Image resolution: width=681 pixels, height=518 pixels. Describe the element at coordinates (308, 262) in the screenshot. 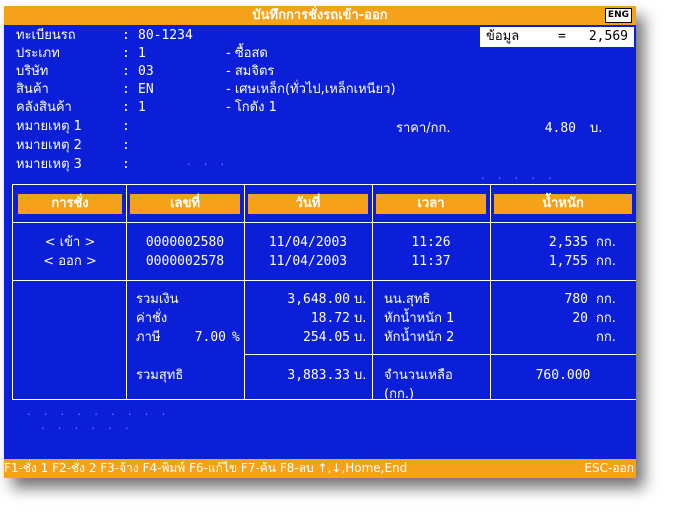

I see `row-out-date: 11/04/2003` at that location.